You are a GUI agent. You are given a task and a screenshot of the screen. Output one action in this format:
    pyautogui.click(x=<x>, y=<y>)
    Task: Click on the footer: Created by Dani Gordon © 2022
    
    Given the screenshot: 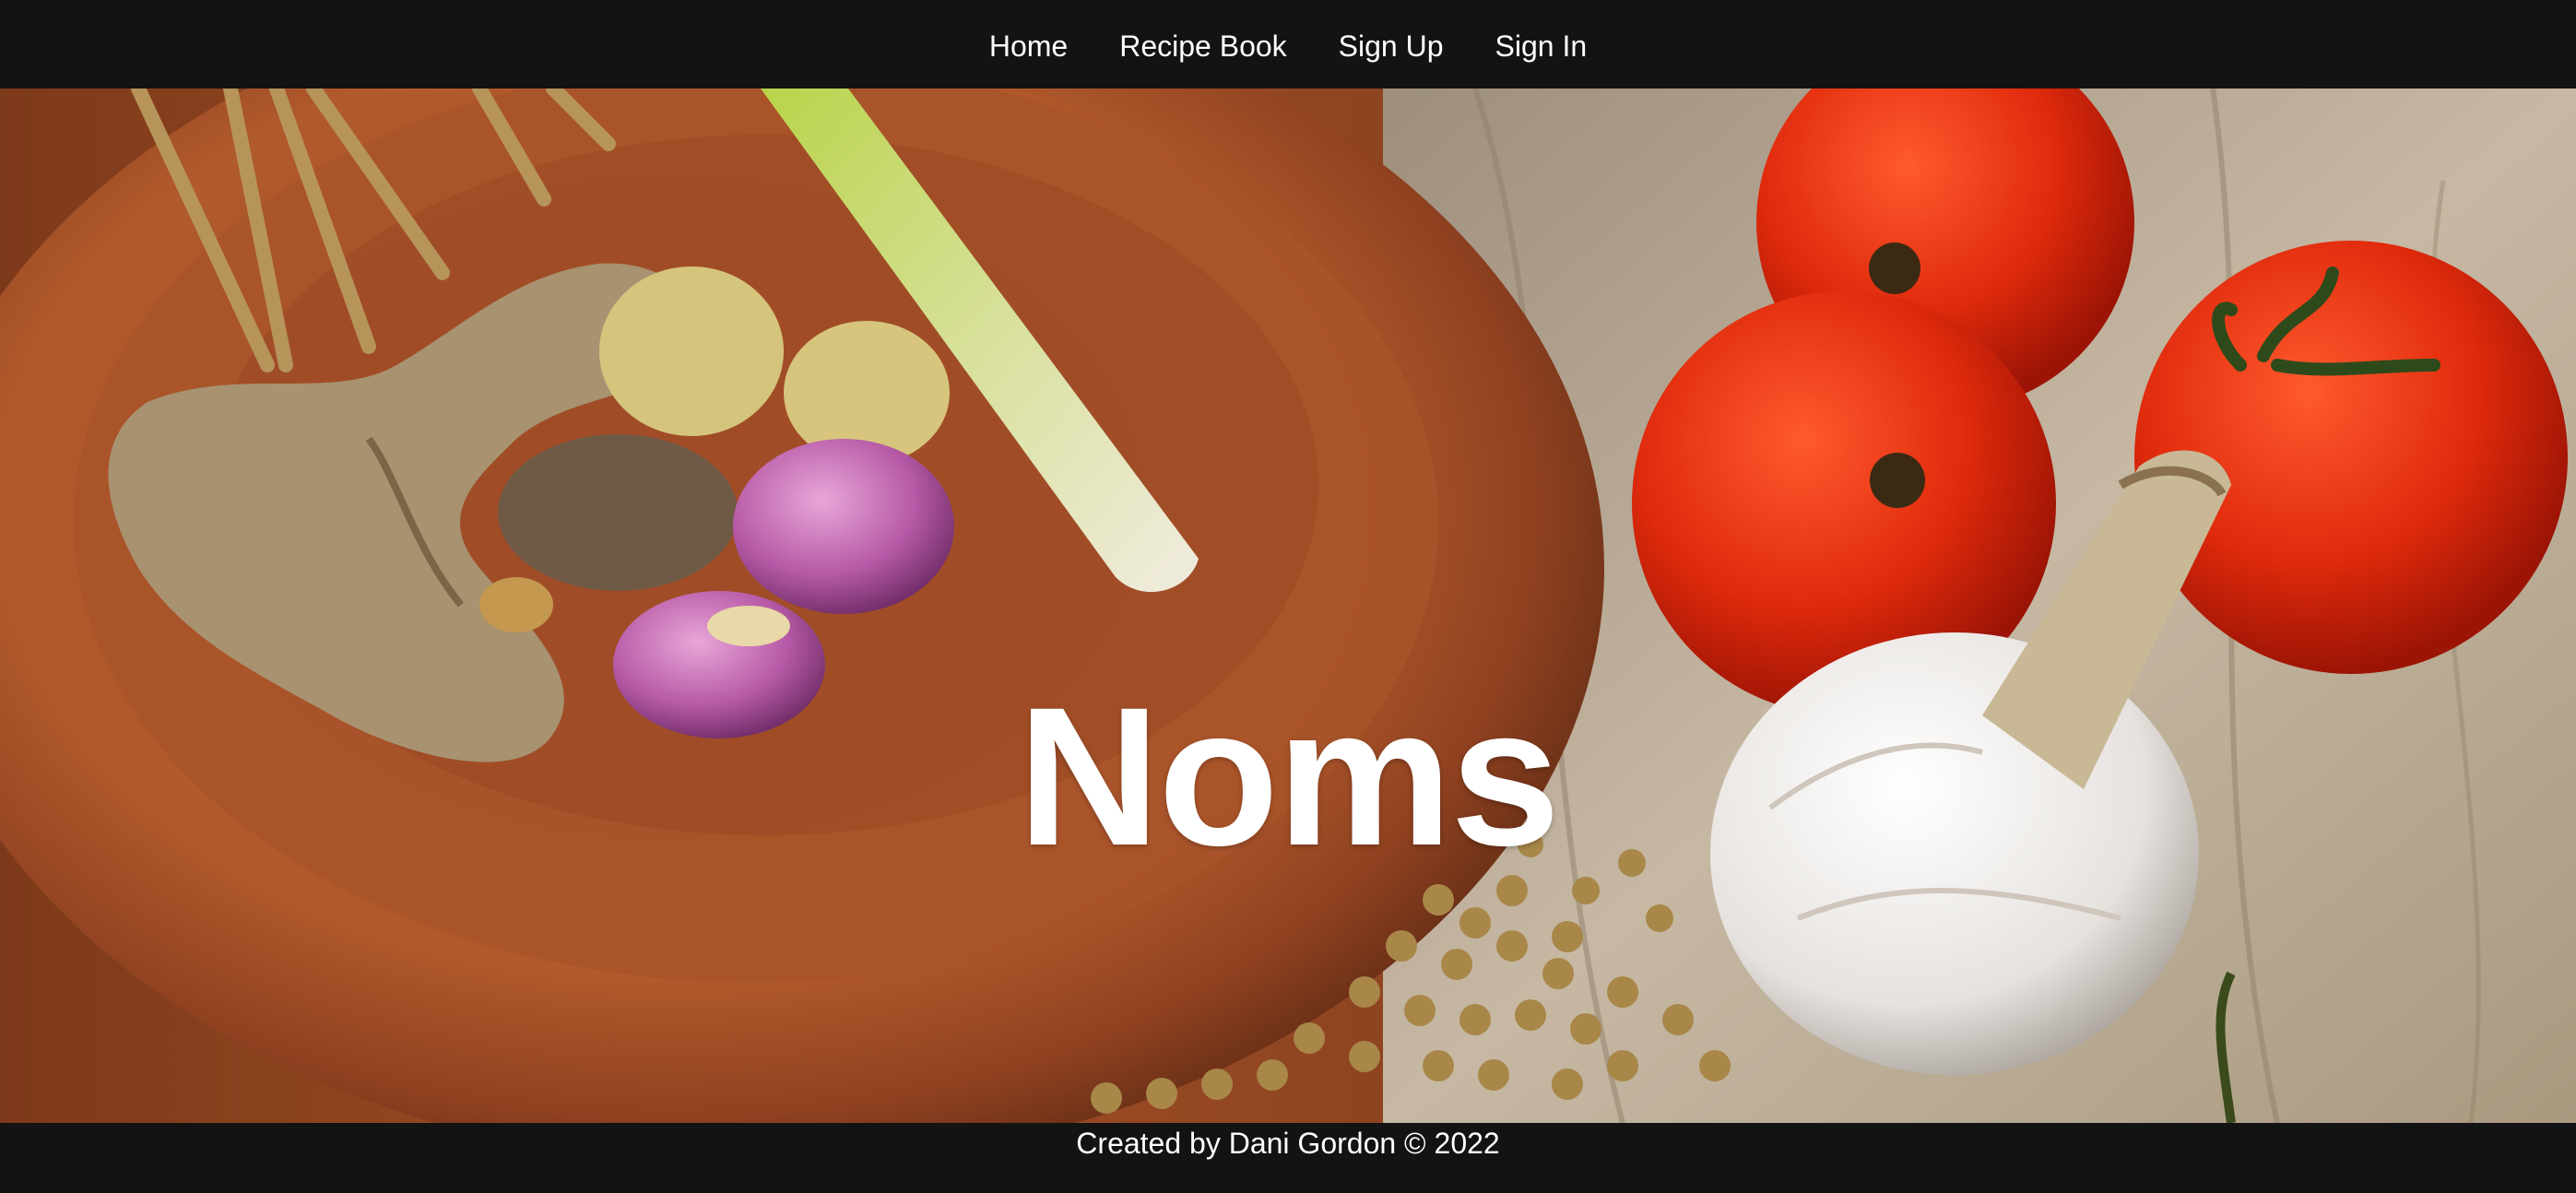 What is the action you would take?
    pyautogui.click(x=1288, y=1158)
    